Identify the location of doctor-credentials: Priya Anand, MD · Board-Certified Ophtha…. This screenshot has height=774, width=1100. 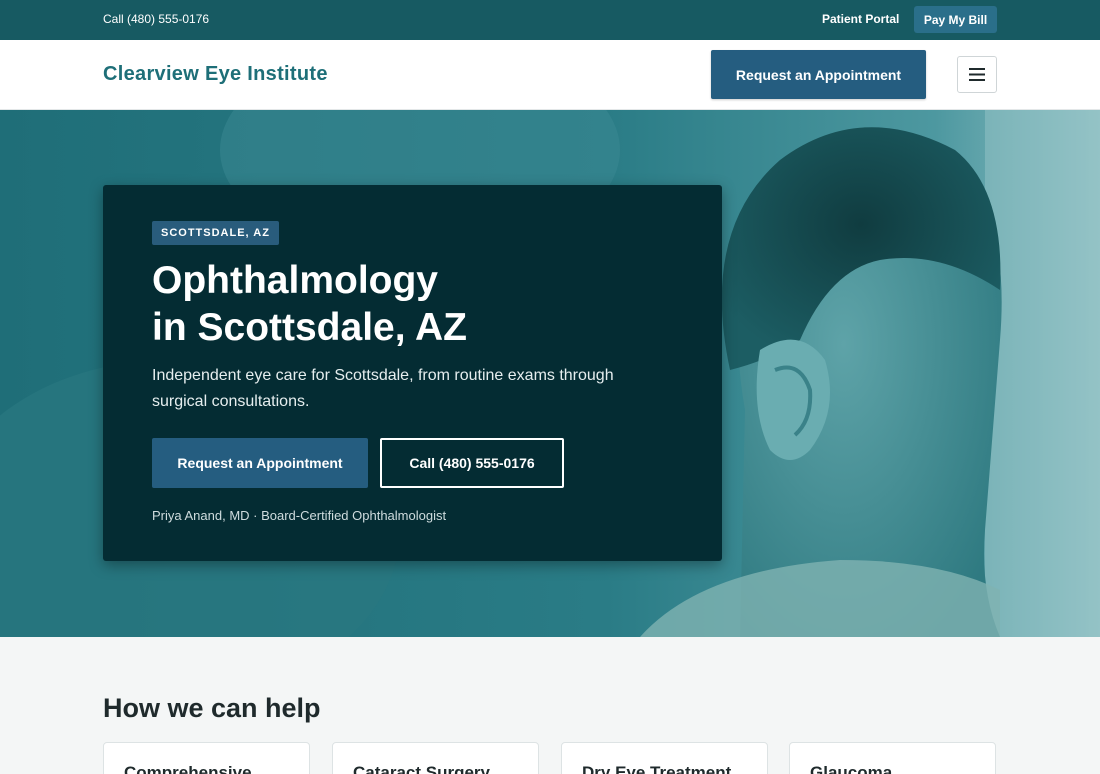
(299, 515).